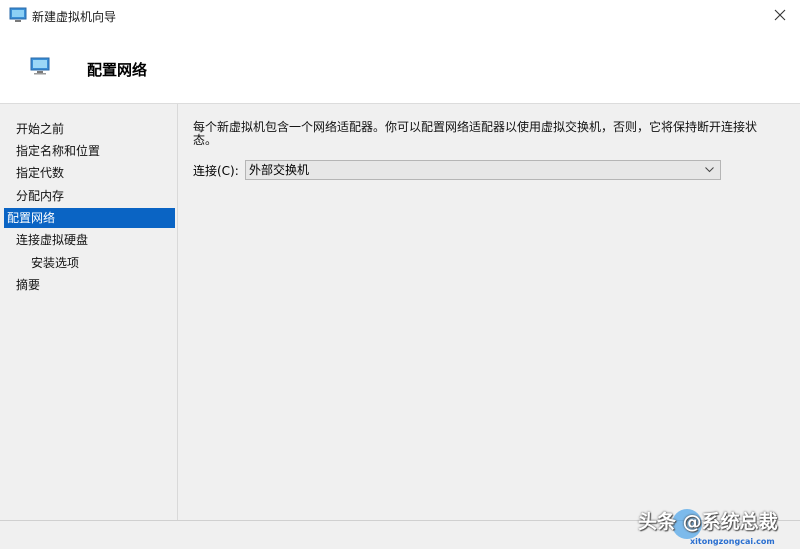 The width and height of the screenshot is (800, 549). I want to click on window-title: 新建虚拟机向导, so click(74, 17).